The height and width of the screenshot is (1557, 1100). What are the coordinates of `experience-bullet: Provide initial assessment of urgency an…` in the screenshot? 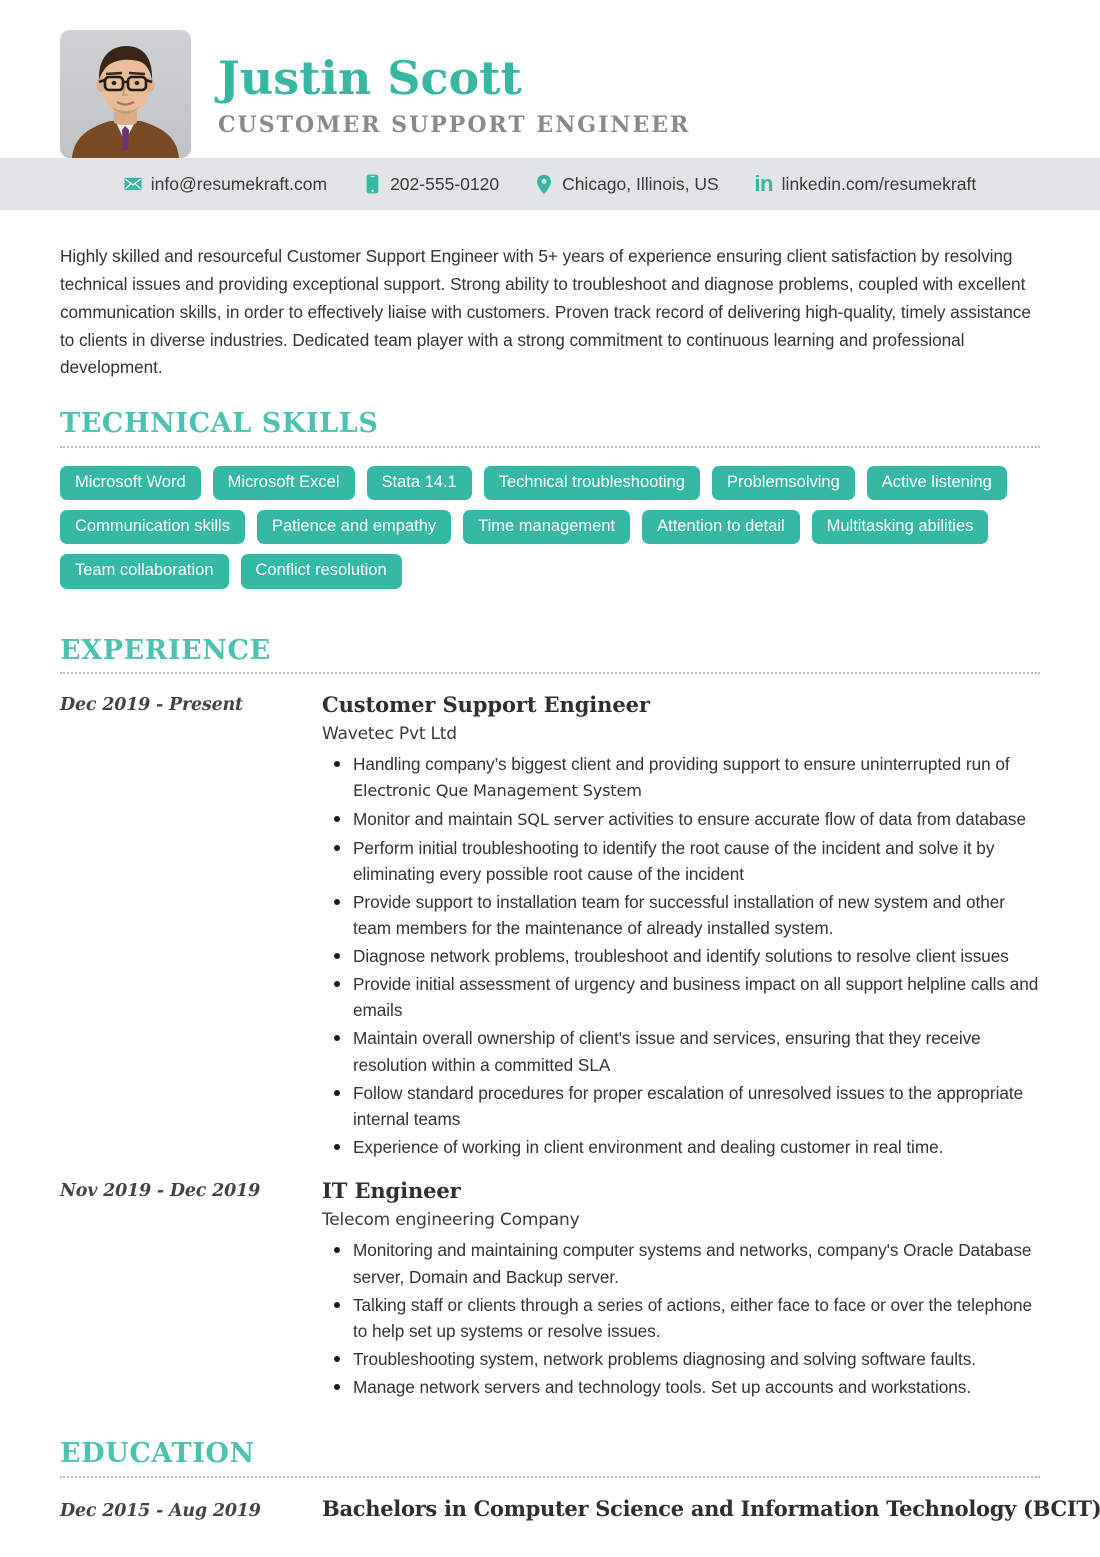 It's located at (681, 997).